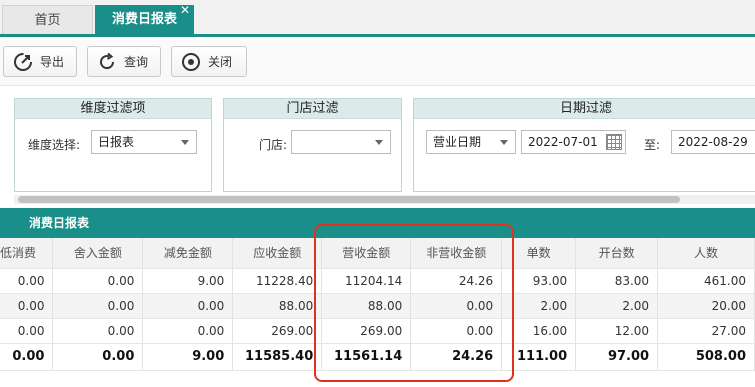 Image resolution: width=755 pixels, height=387 pixels. What do you see at coordinates (539, 281) in the screenshot?
I see `table-cell: 93.00` at bounding box center [539, 281].